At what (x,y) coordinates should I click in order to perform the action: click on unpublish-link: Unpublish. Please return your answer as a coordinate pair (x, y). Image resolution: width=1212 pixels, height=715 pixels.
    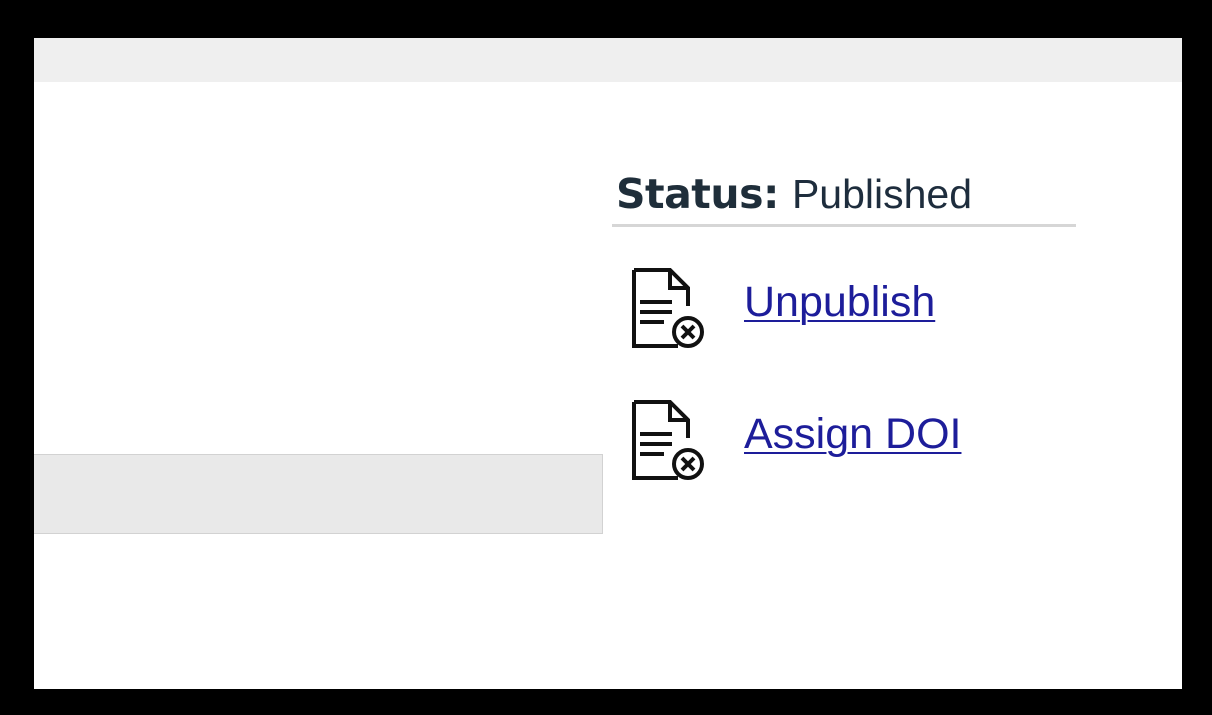
    Looking at the image, I should click on (840, 308).